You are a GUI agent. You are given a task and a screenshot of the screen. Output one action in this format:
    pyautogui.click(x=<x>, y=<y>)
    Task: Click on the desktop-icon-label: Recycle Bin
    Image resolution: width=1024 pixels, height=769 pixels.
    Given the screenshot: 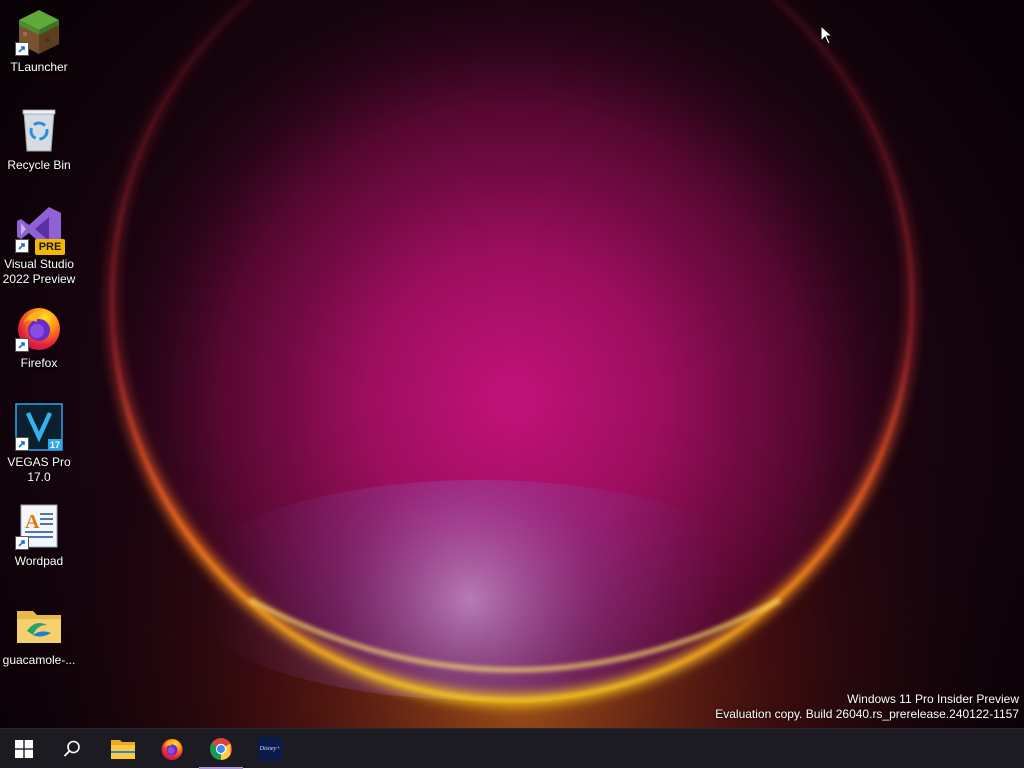 What is the action you would take?
    pyautogui.click(x=39, y=165)
    